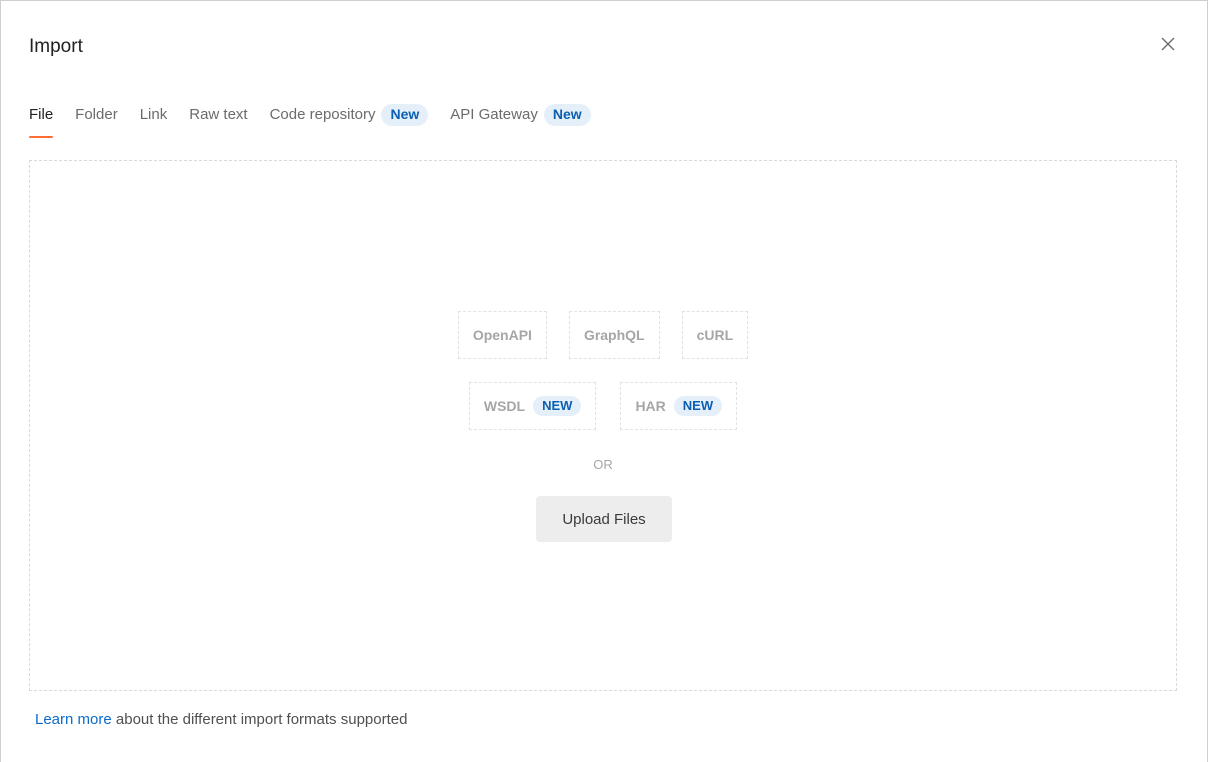 The width and height of the screenshot is (1208, 762). What do you see at coordinates (322, 114) in the screenshot?
I see `tab-label: Code repository` at bounding box center [322, 114].